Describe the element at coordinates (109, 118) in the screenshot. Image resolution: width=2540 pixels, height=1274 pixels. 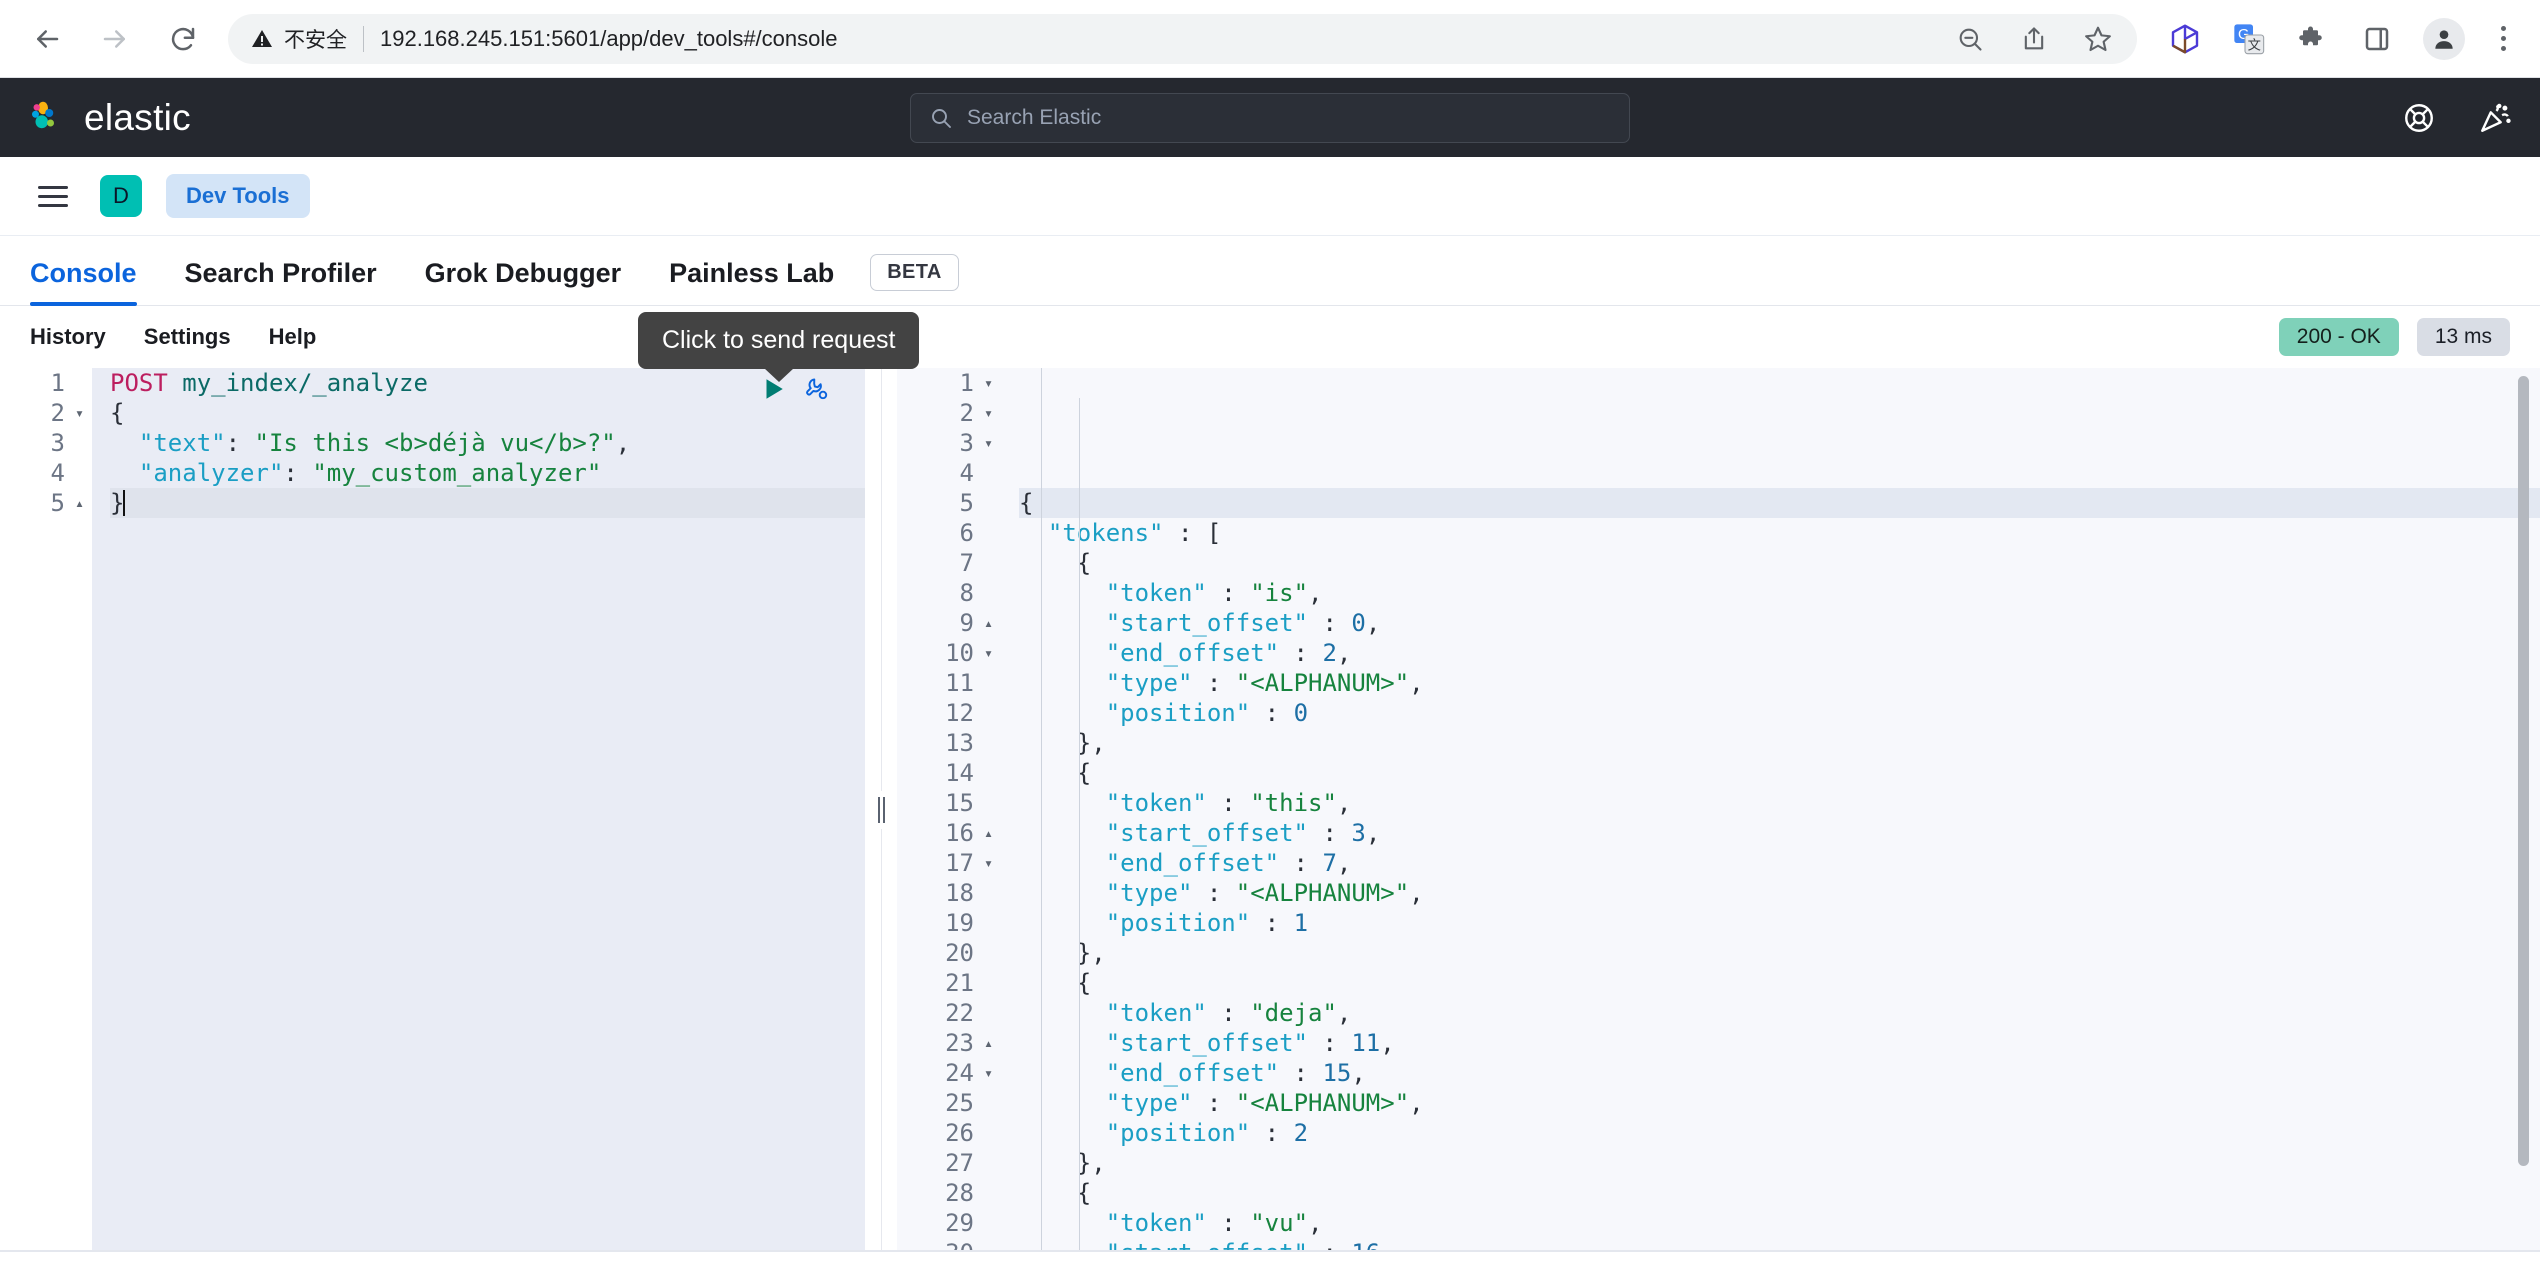
I see `elastic-logo-link: elastic` at that location.